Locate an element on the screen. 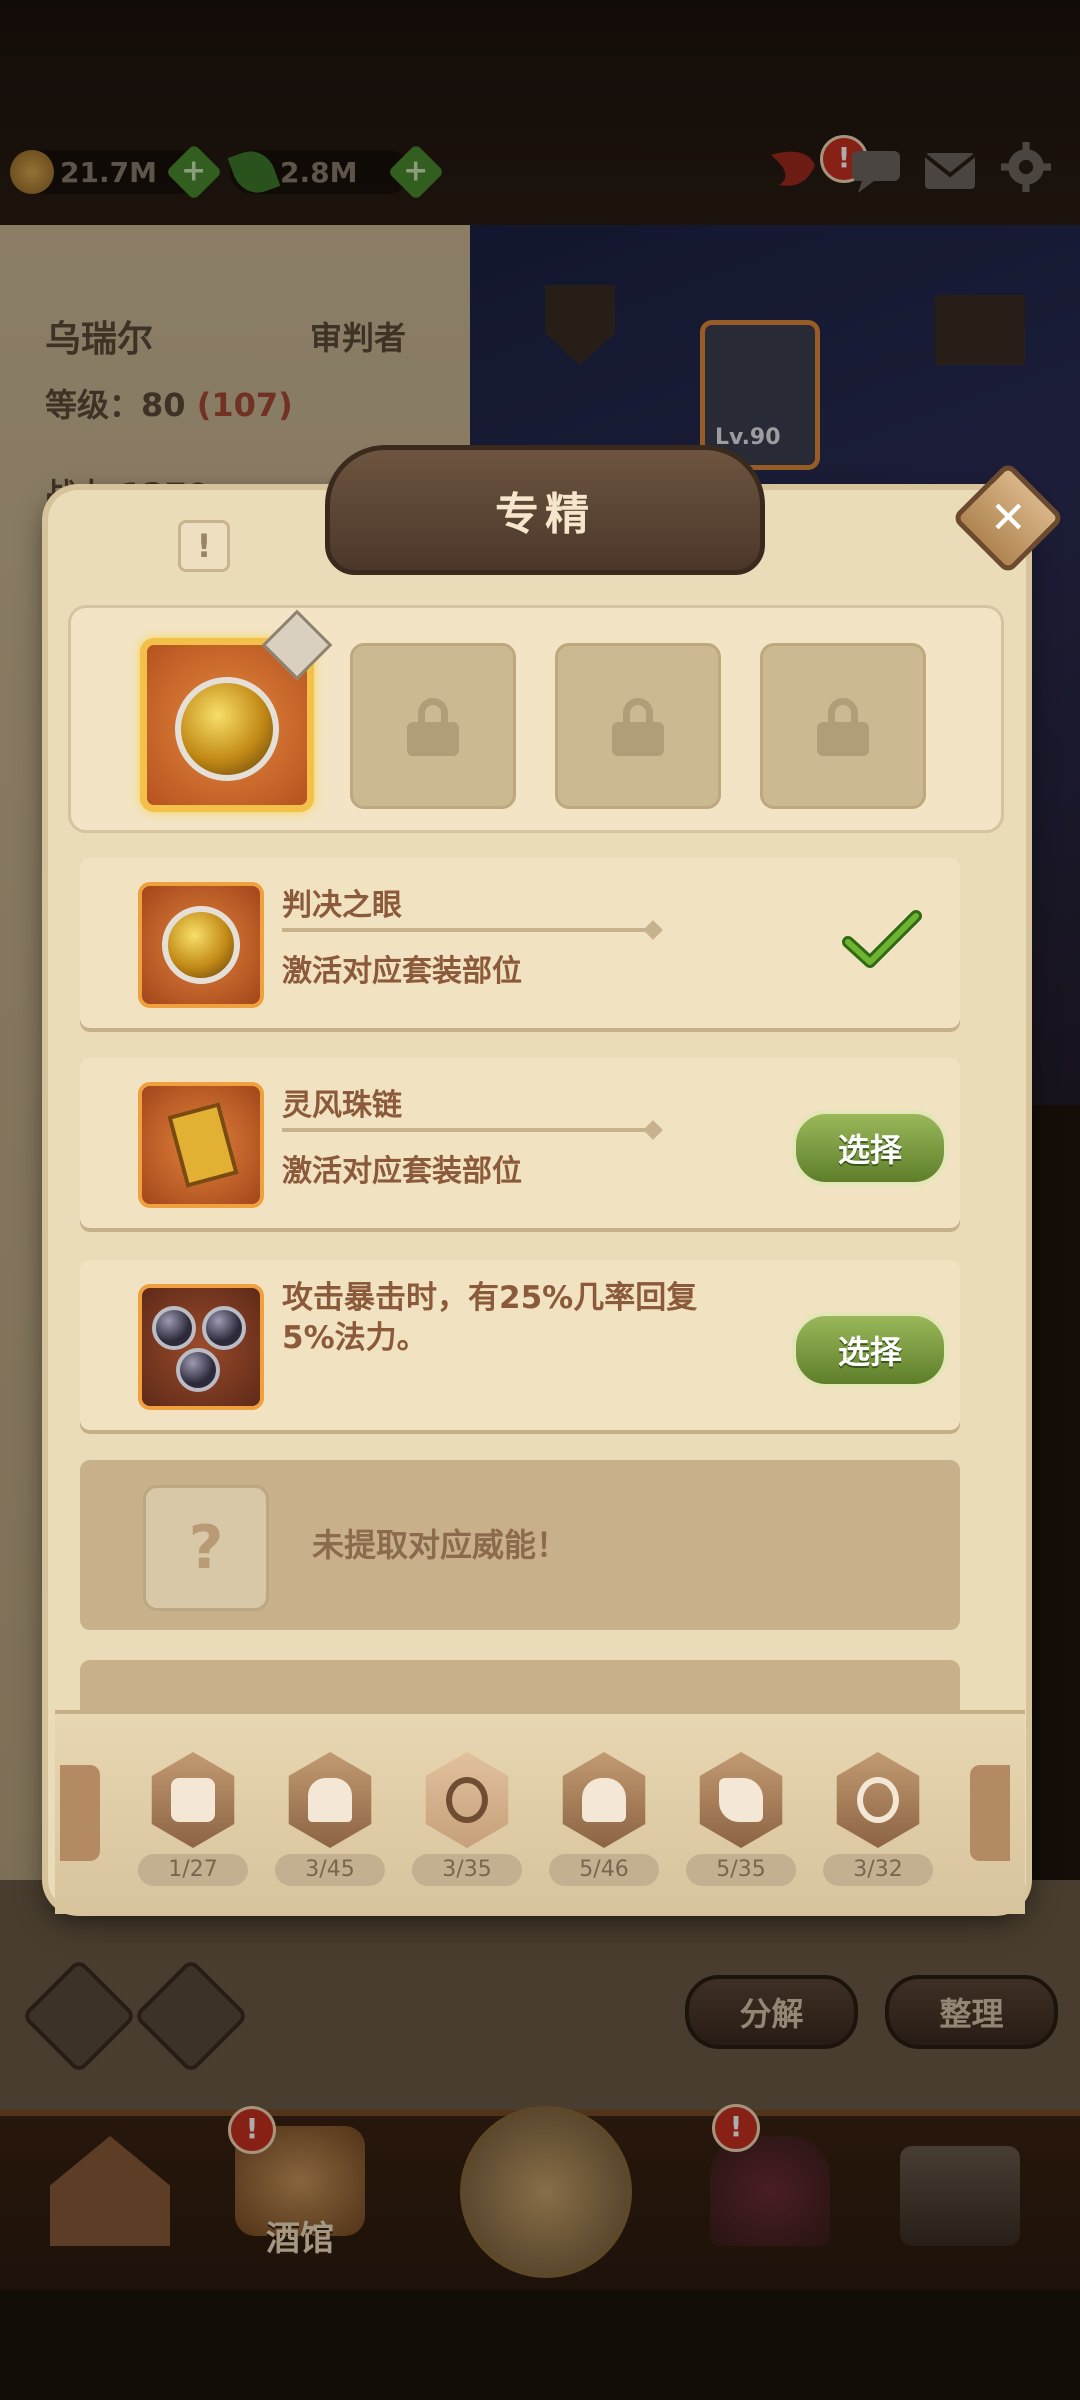 The height and width of the screenshot is (2400, 1080). armor-glyph is located at coordinates (604, 1800).